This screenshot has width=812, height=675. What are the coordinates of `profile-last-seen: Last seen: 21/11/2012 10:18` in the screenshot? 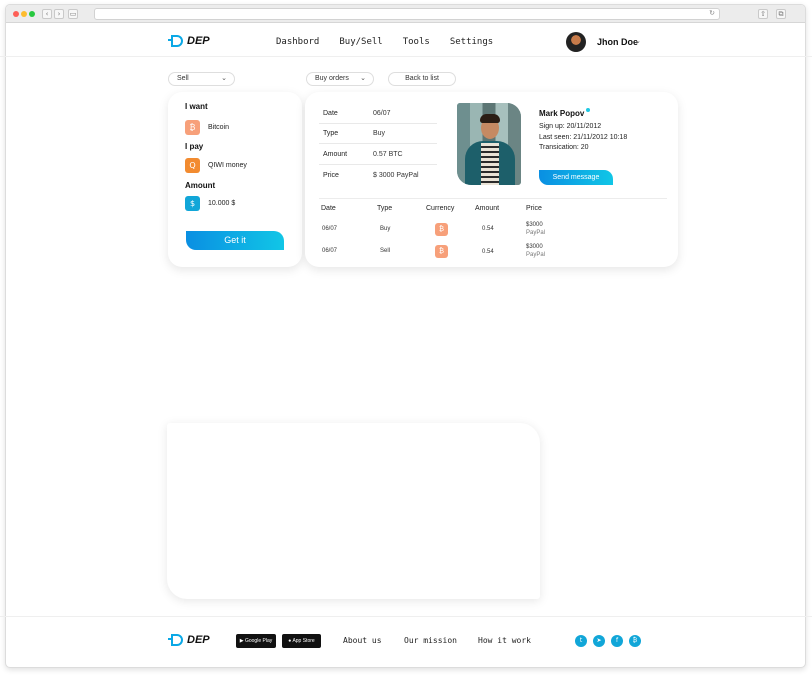 It's located at (583, 137).